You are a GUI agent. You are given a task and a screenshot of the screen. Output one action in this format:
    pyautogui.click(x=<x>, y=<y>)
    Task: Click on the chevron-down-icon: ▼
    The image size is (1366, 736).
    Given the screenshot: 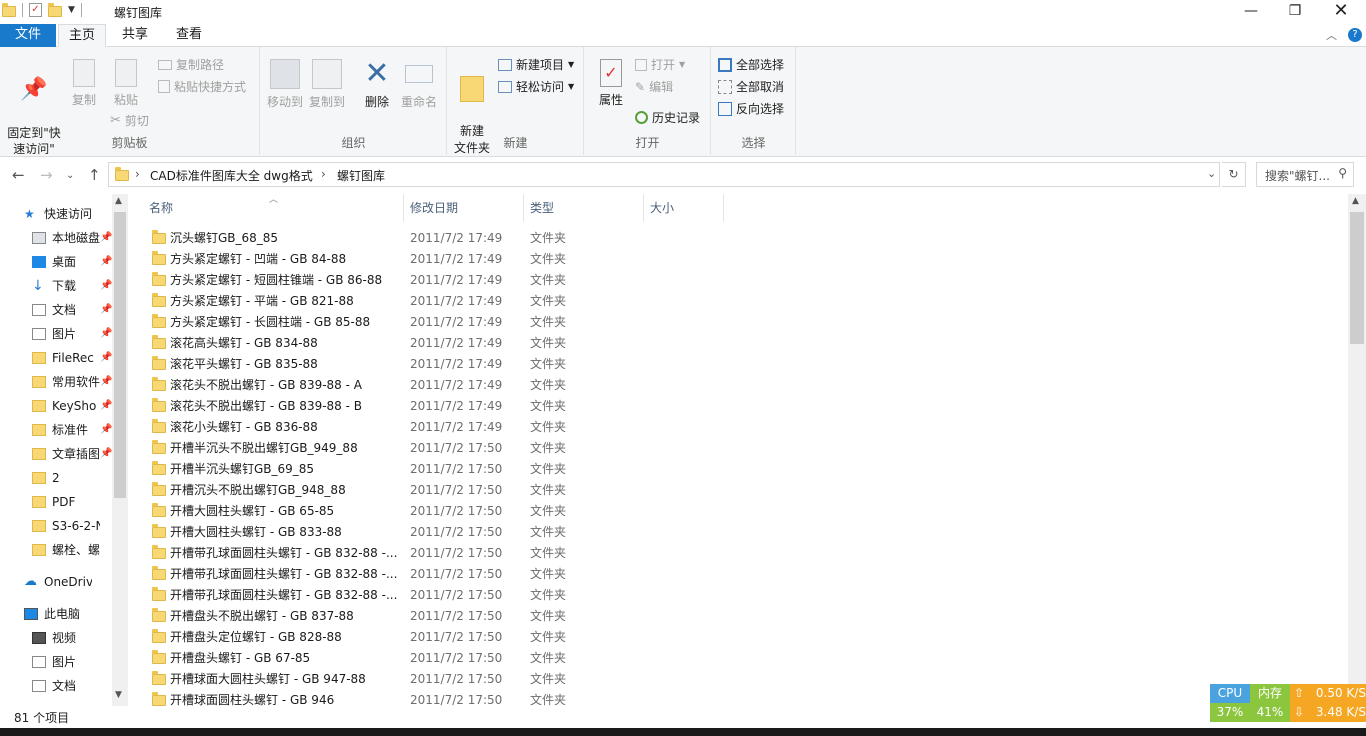 What is the action you would take?
    pyautogui.click(x=71, y=10)
    